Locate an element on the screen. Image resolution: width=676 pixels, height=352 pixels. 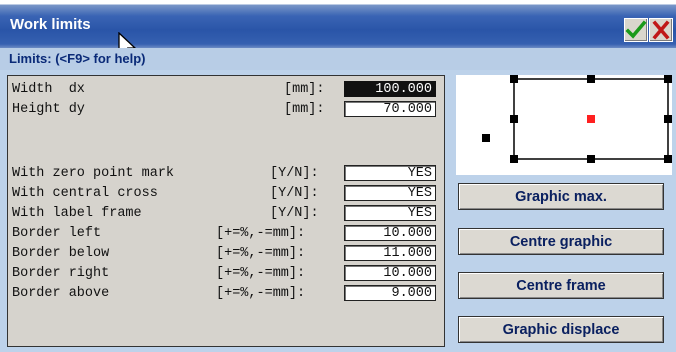
help-hint-bar: Limits: (<F9> for help) is located at coordinates (338, 59).